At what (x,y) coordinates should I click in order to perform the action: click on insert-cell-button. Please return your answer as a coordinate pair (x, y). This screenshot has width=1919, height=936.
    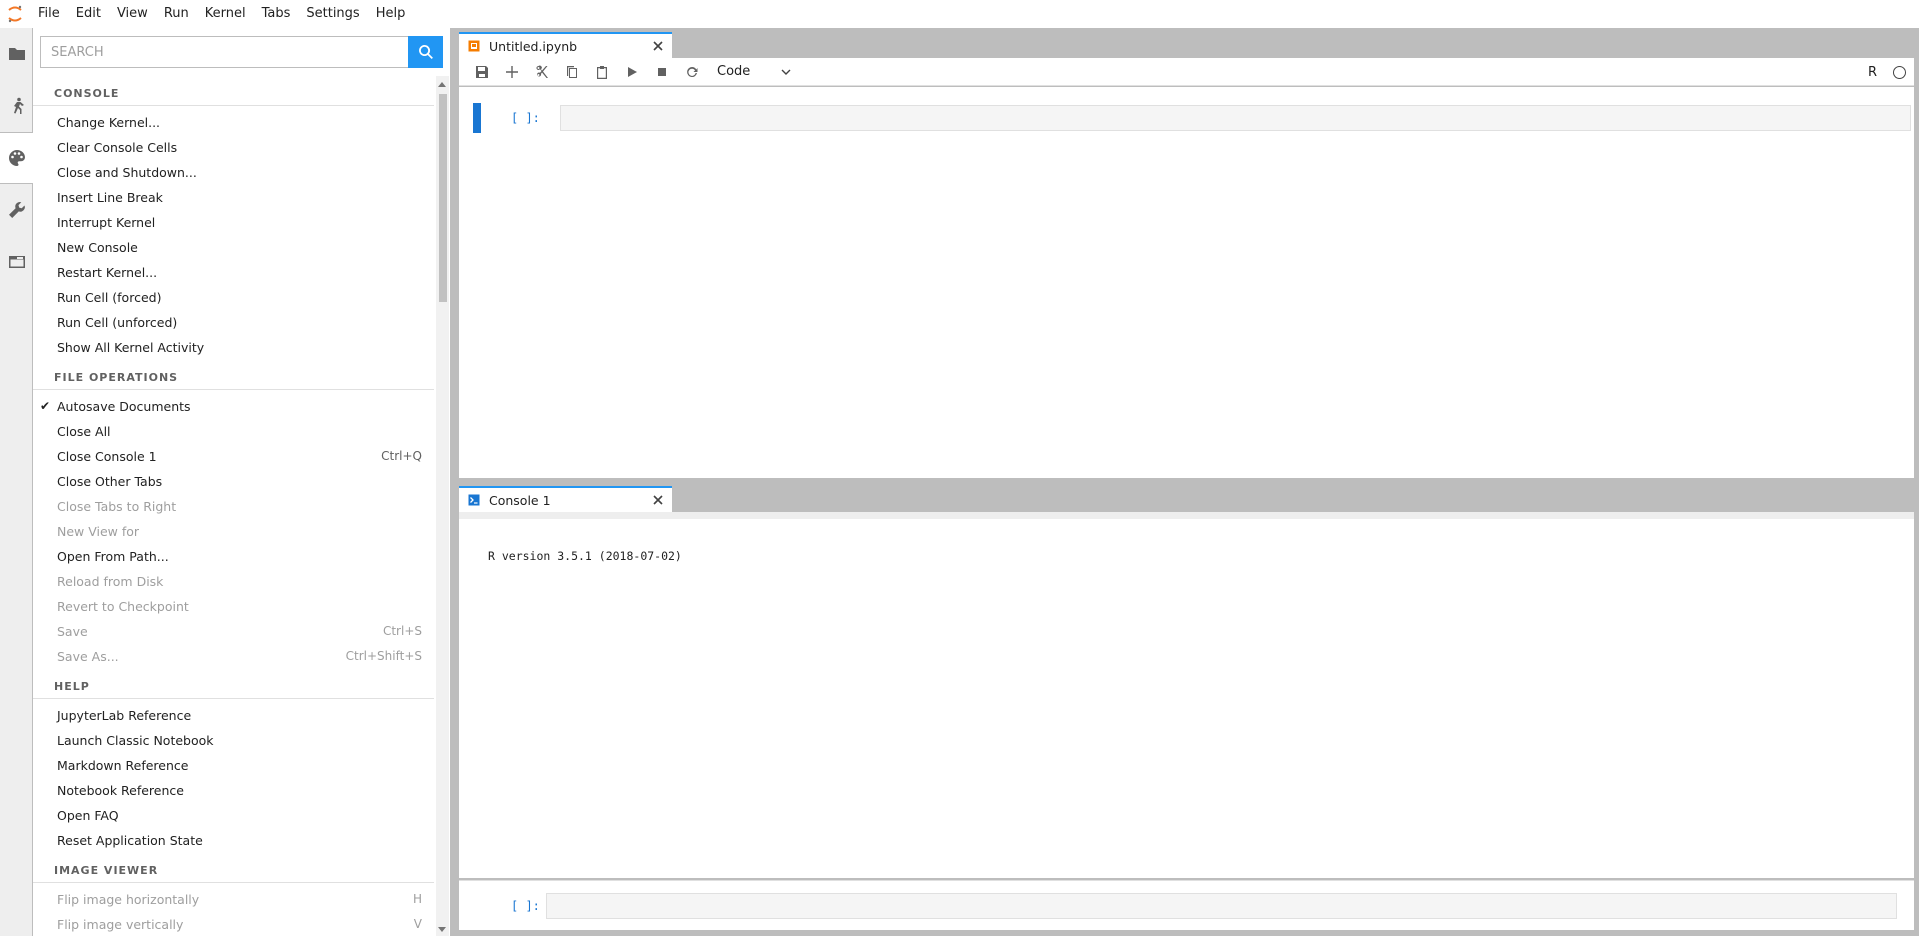
    Looking at the image, I should click on (512, 72).